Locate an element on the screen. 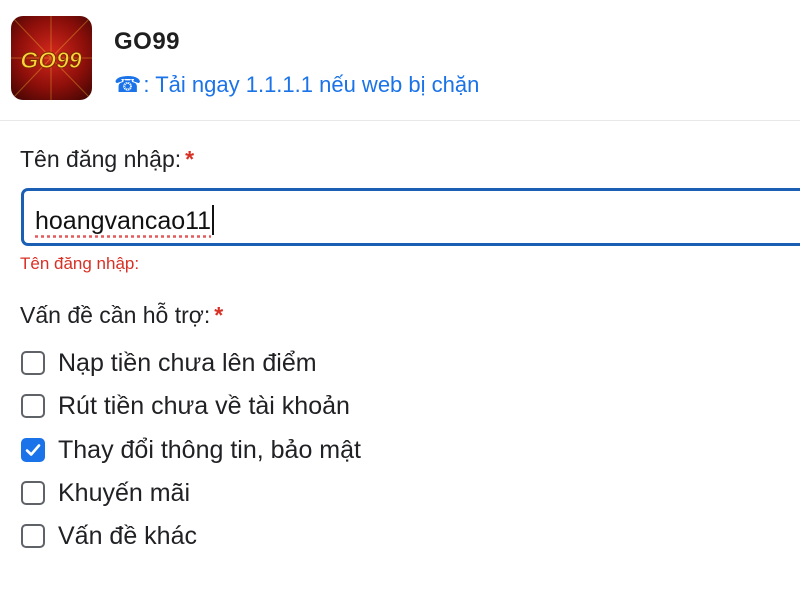  issue-option-other: Vấn đề khác is located at coordinates (109, 536).